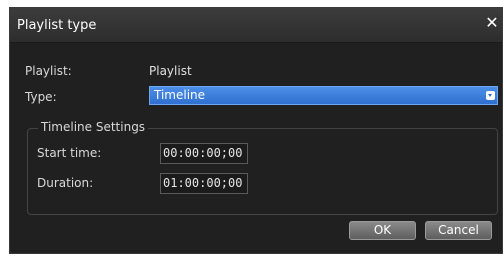 This screenshot has width=503, height=257. What do you see at coordinates (458, 230) in the screenshot?
I see `cancel-button: Cancel` at bounding box center [458, 230].